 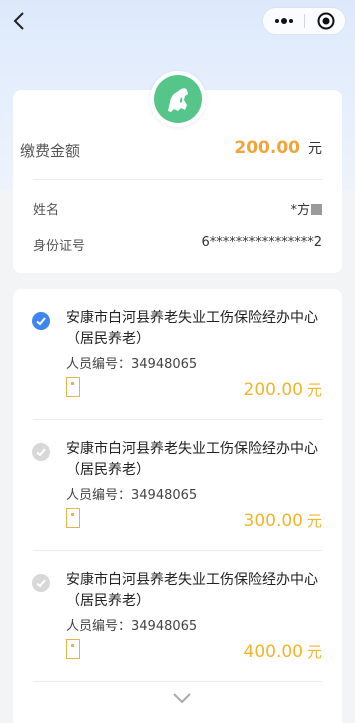 I want to click on price-number: 200.00, so click(x=273, y=390).